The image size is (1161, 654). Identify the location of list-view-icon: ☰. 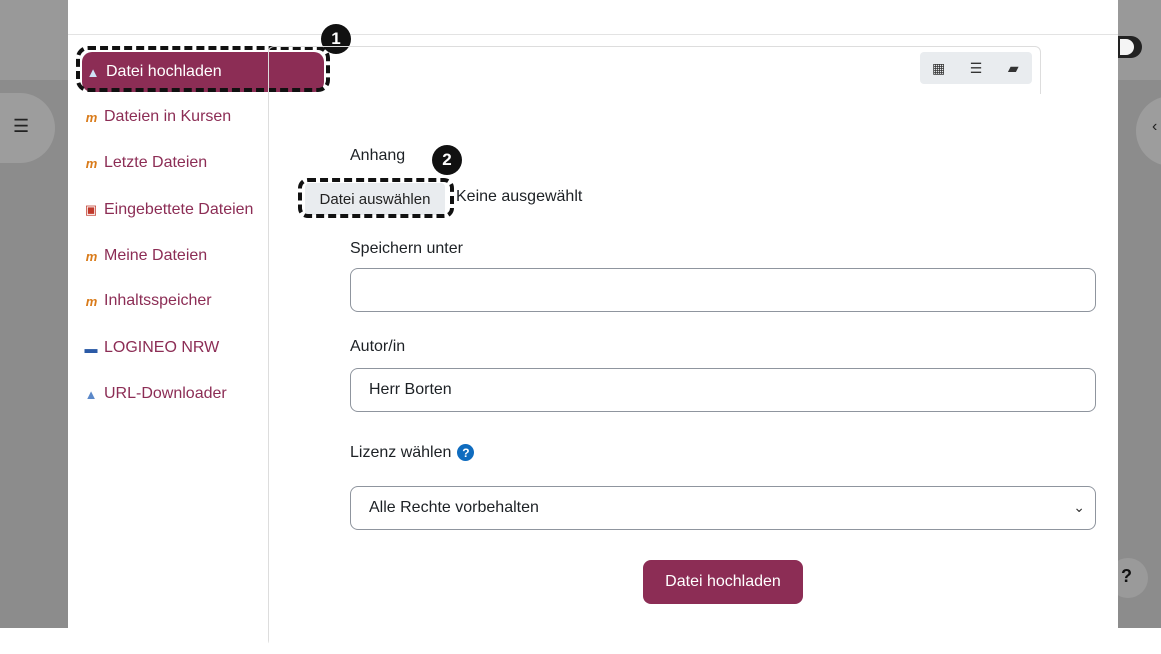
(975, 68).